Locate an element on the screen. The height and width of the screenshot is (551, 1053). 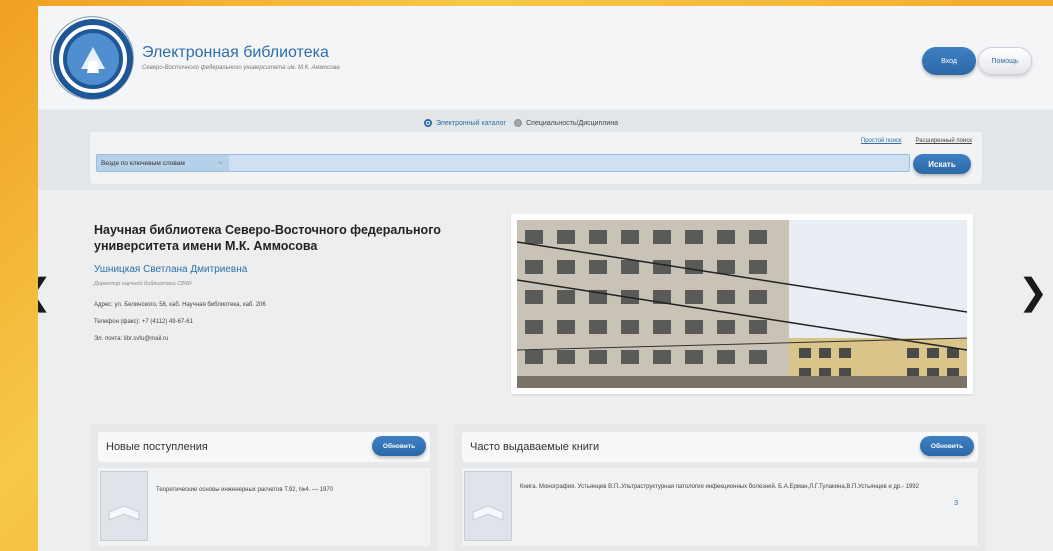
advanced-search-link: Расширенный поиск is located at coordinates (944, 141).